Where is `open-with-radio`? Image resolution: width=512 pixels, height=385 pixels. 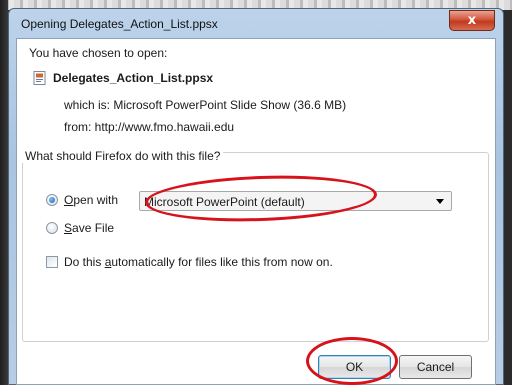 open-with-radio is located at coordinates (52, 200).